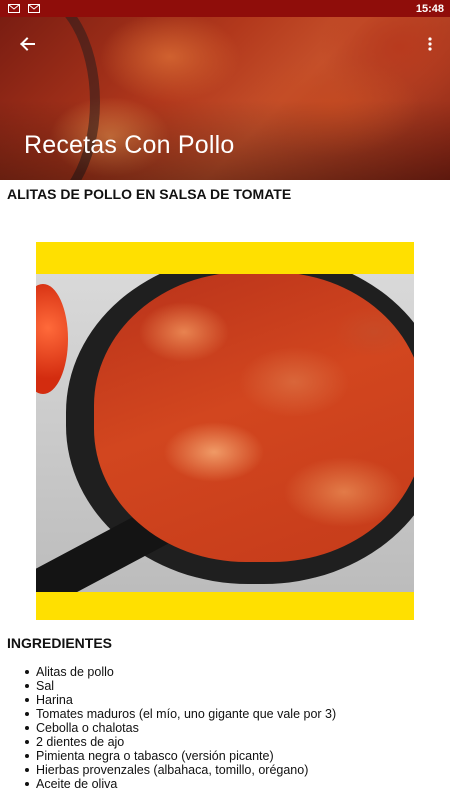 The image size is (450, 800). I want to click on list-item: Cebolla o chalotas, so click(180, 728).